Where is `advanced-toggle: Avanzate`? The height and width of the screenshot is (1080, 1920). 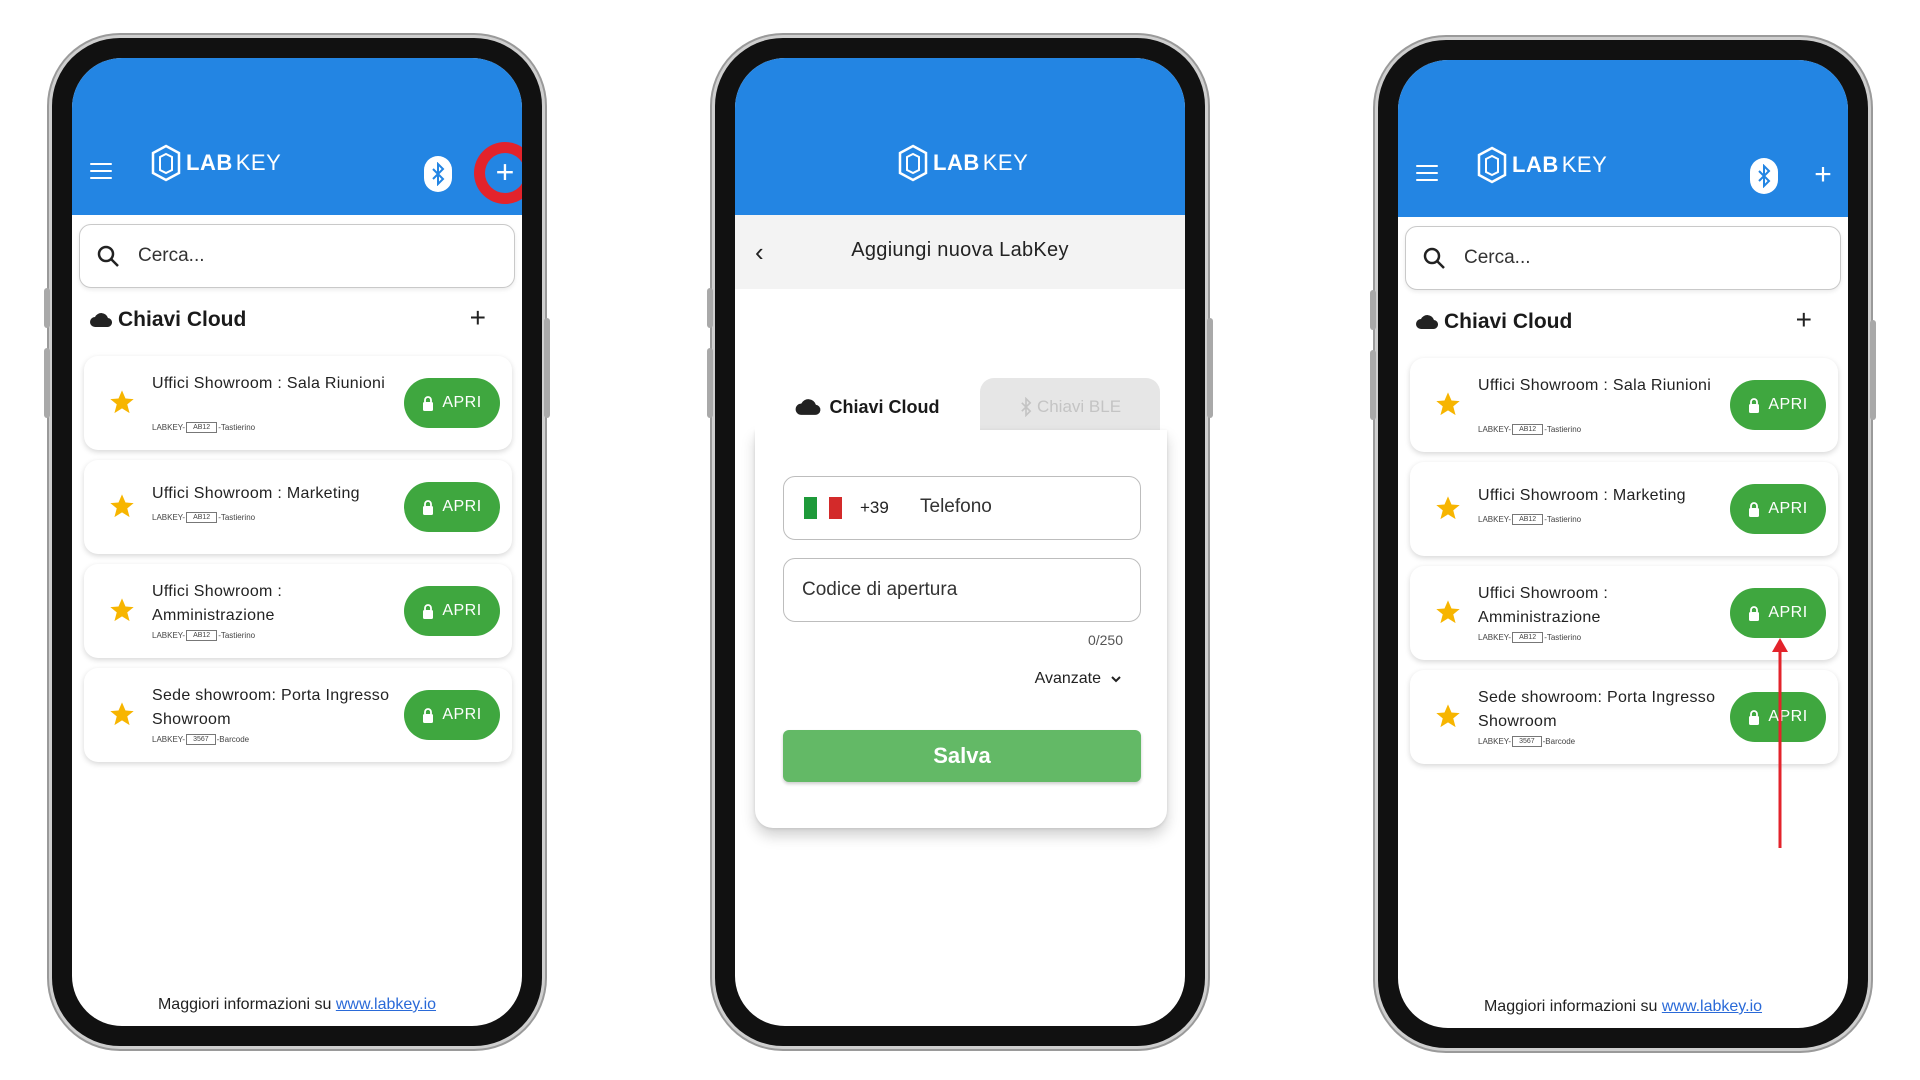
advanced-toggle: Avanzate is located at coordinates (1079, 679).